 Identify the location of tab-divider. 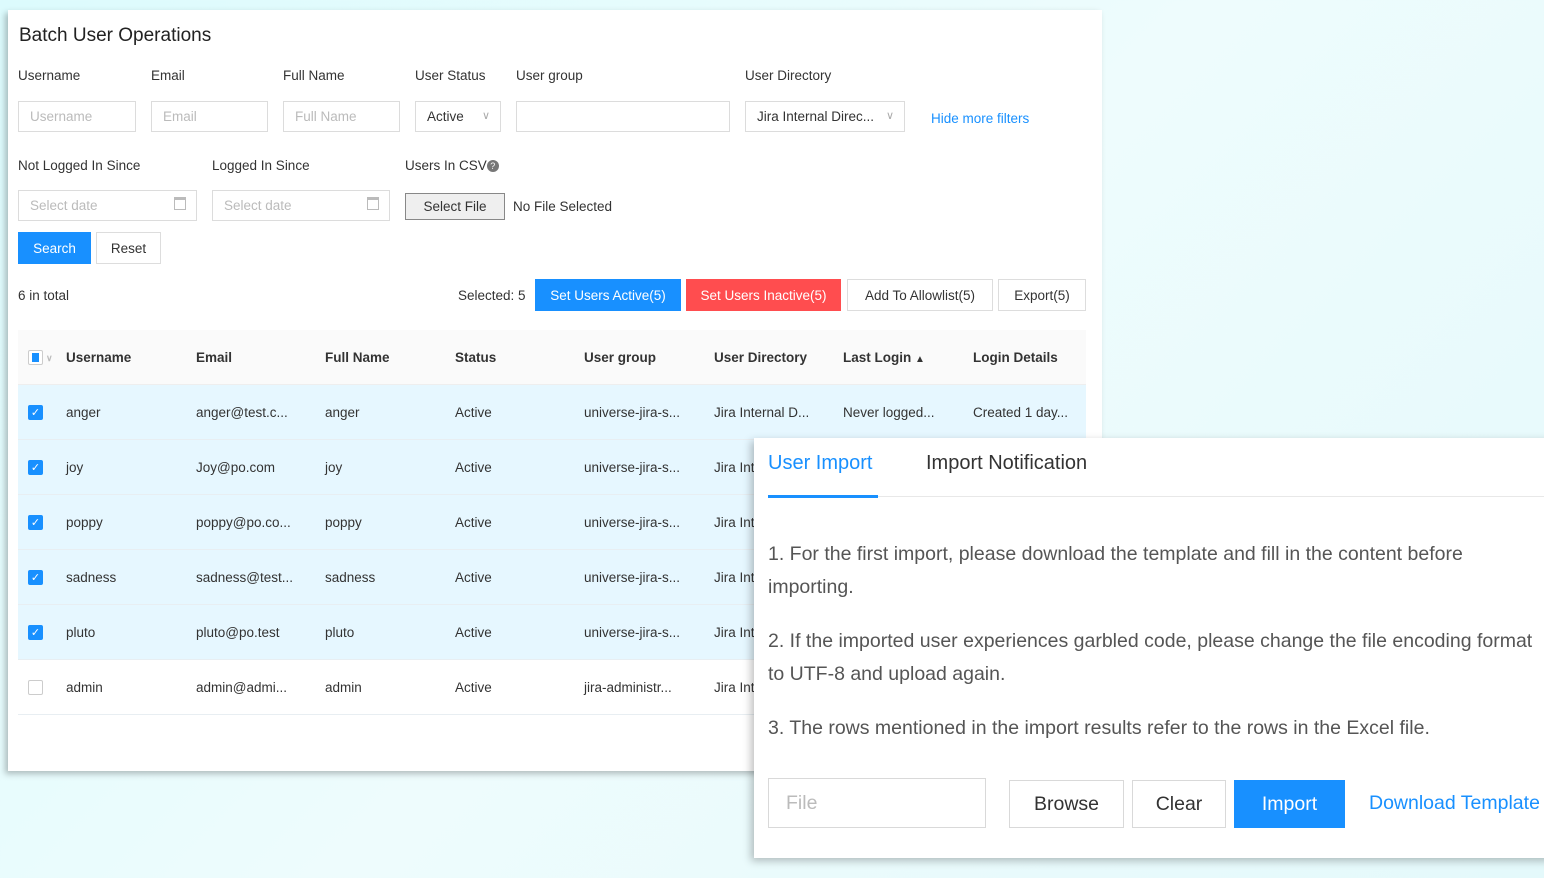
(1156, 496).